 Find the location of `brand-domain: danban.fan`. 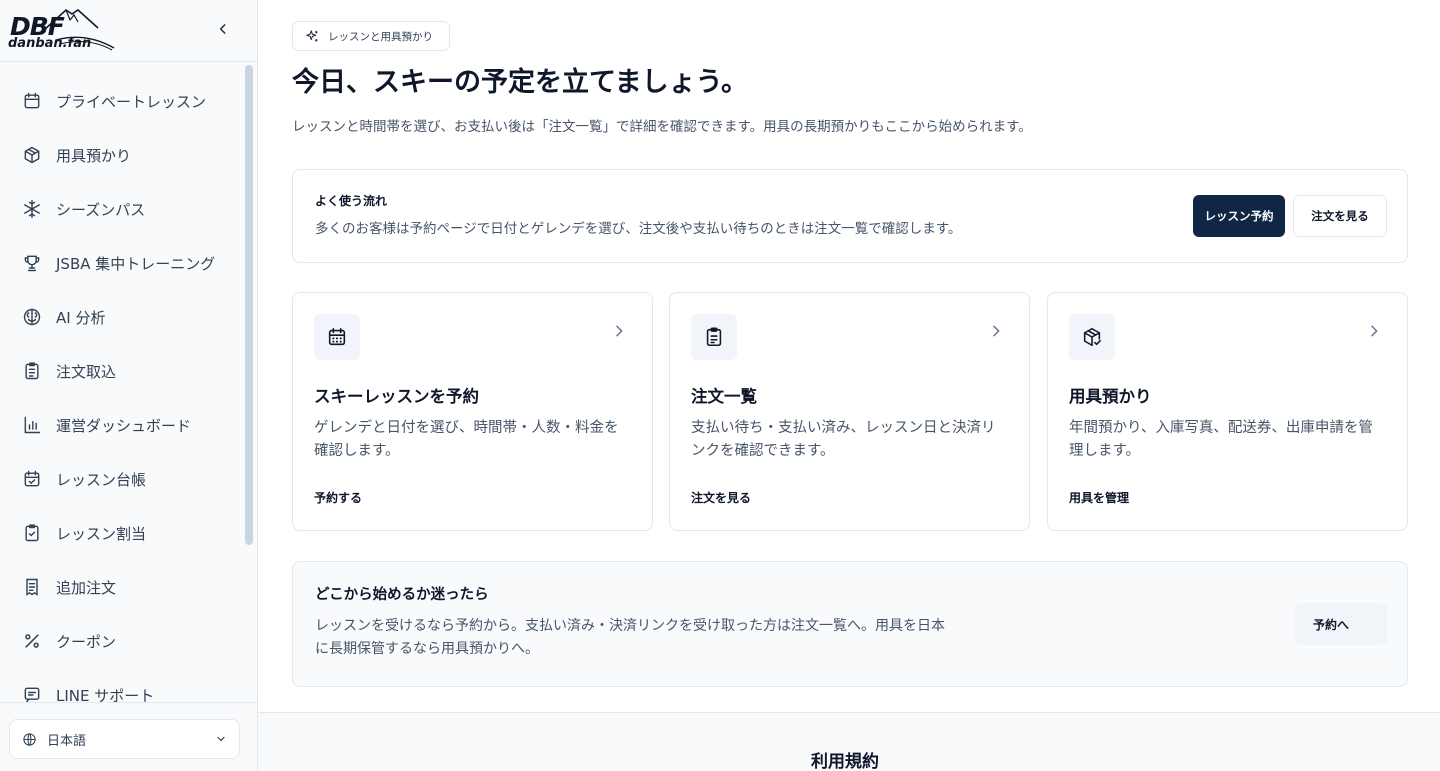

brand-domain: danban.fan is located at coordinates (50, 43).